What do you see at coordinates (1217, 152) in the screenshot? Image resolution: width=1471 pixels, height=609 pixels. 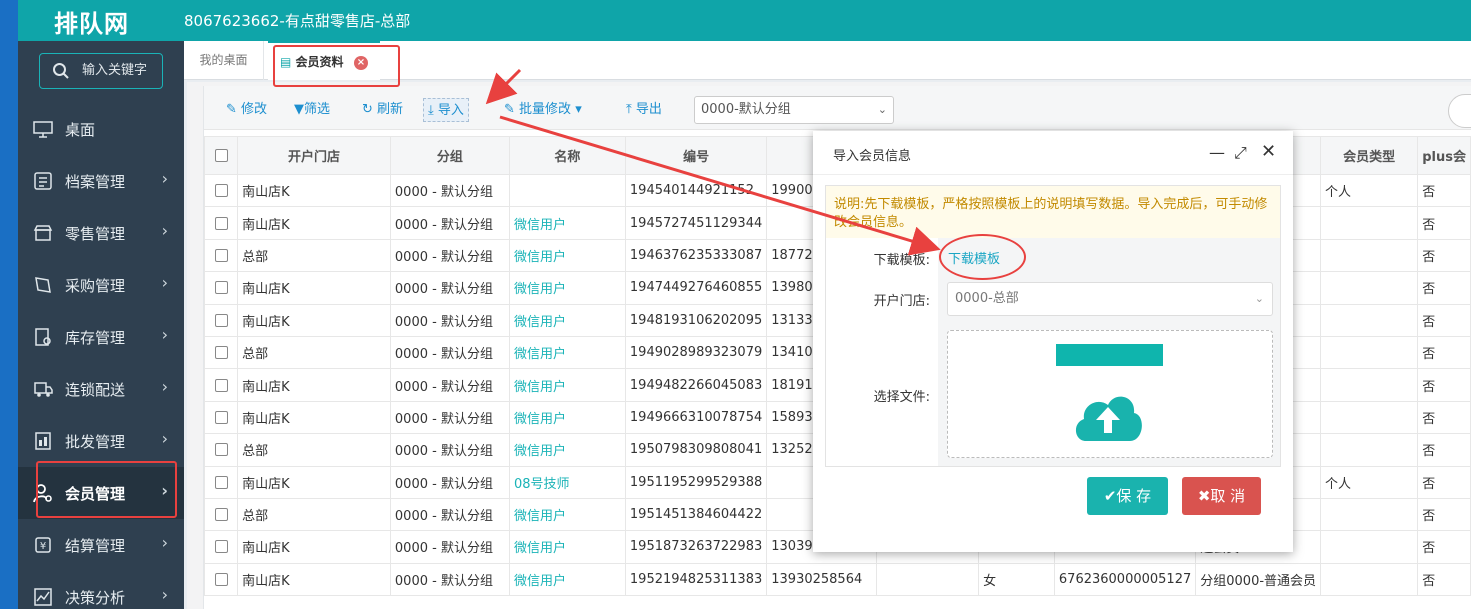 I see `minimize-icon: —` at bounding box center [1217, 152].